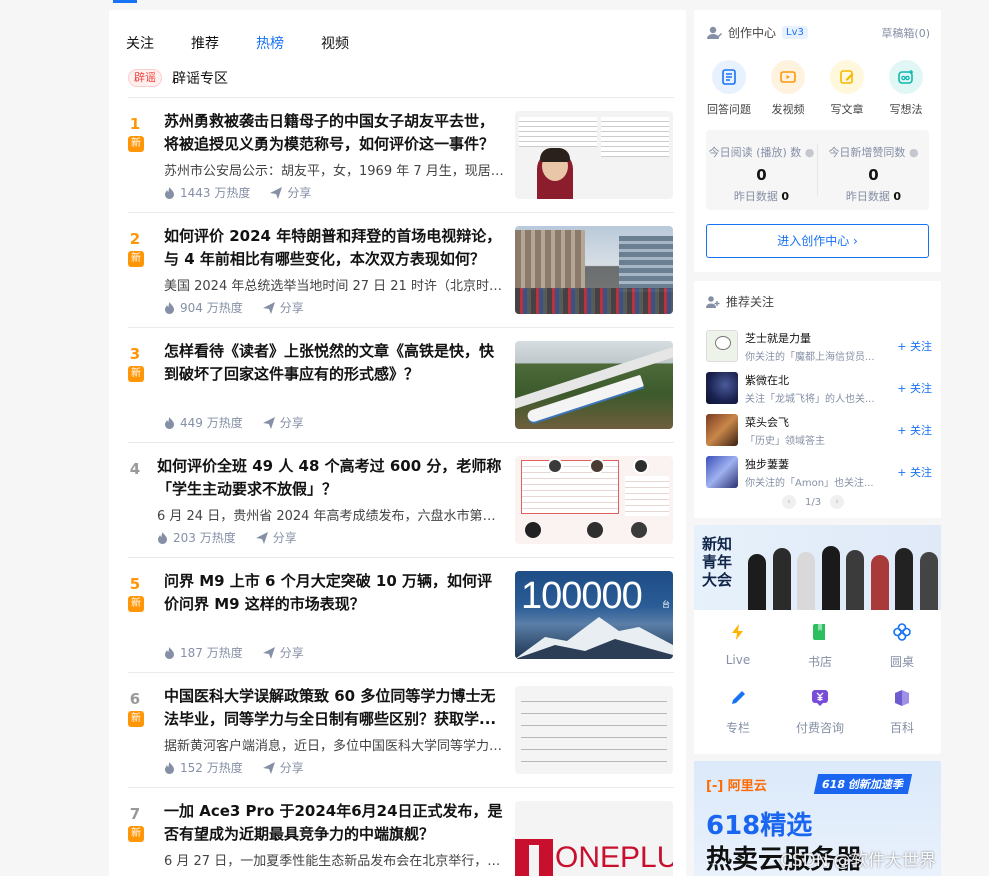 The image size is (989, 876). Describe the element at coordinates (761, 152) in the screenshot. I see `stat-label: 今日阅读 (播放) 数 ●` at that location.